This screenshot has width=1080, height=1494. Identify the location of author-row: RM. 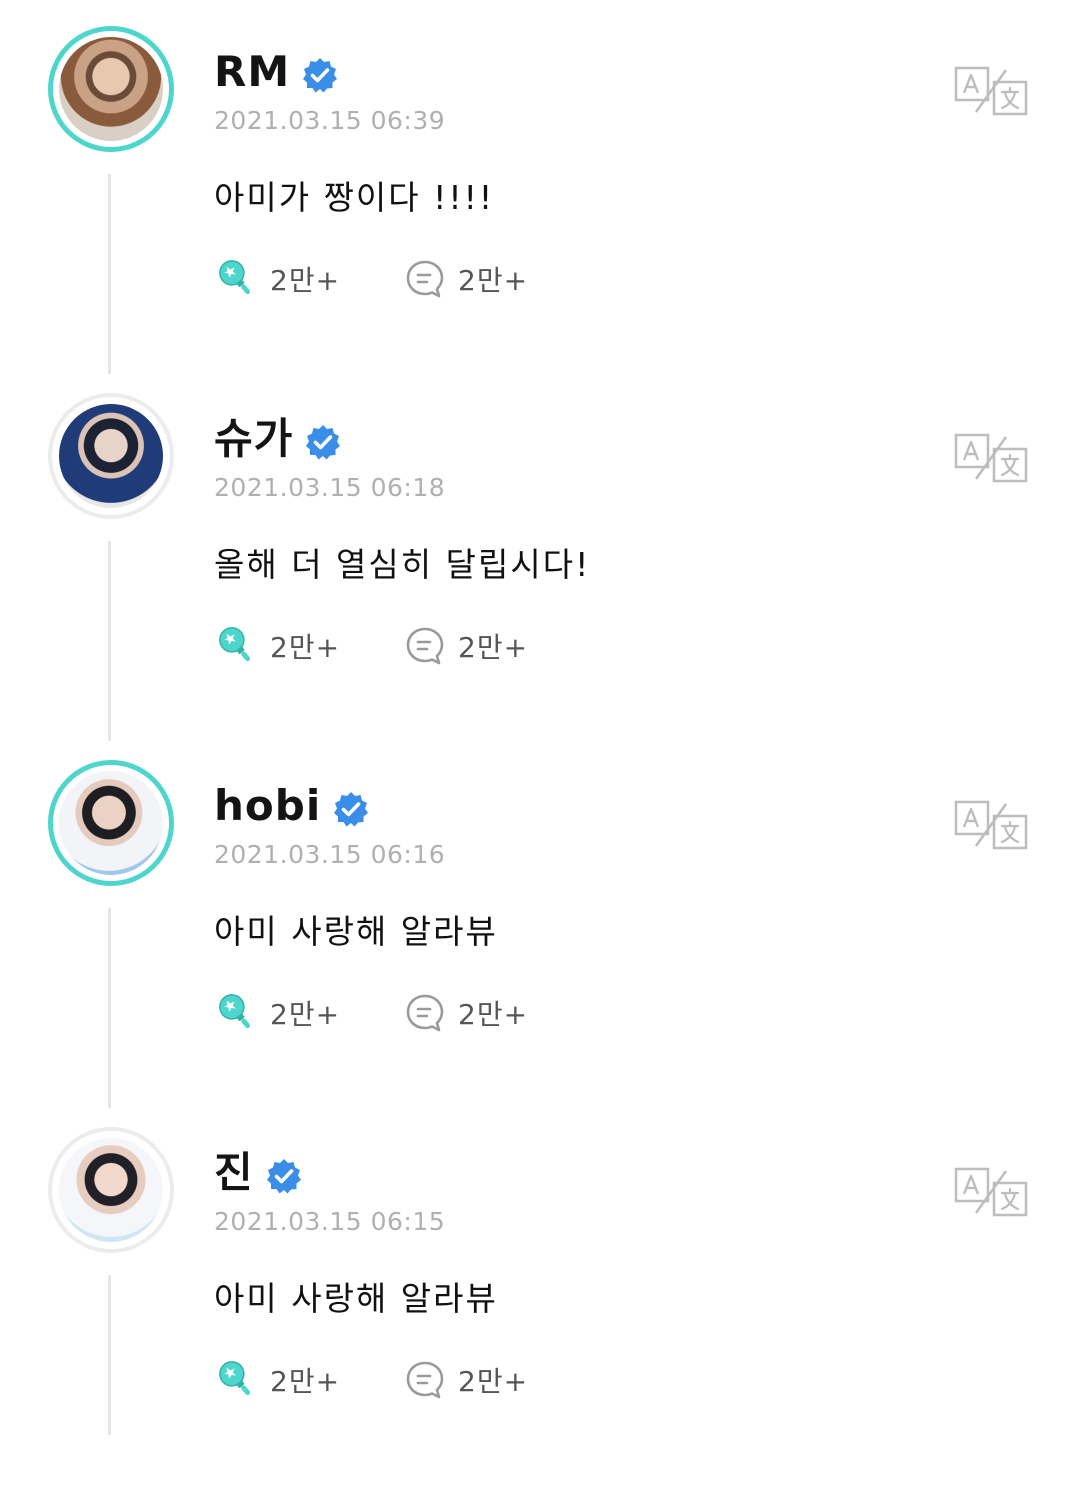
(276, 72).